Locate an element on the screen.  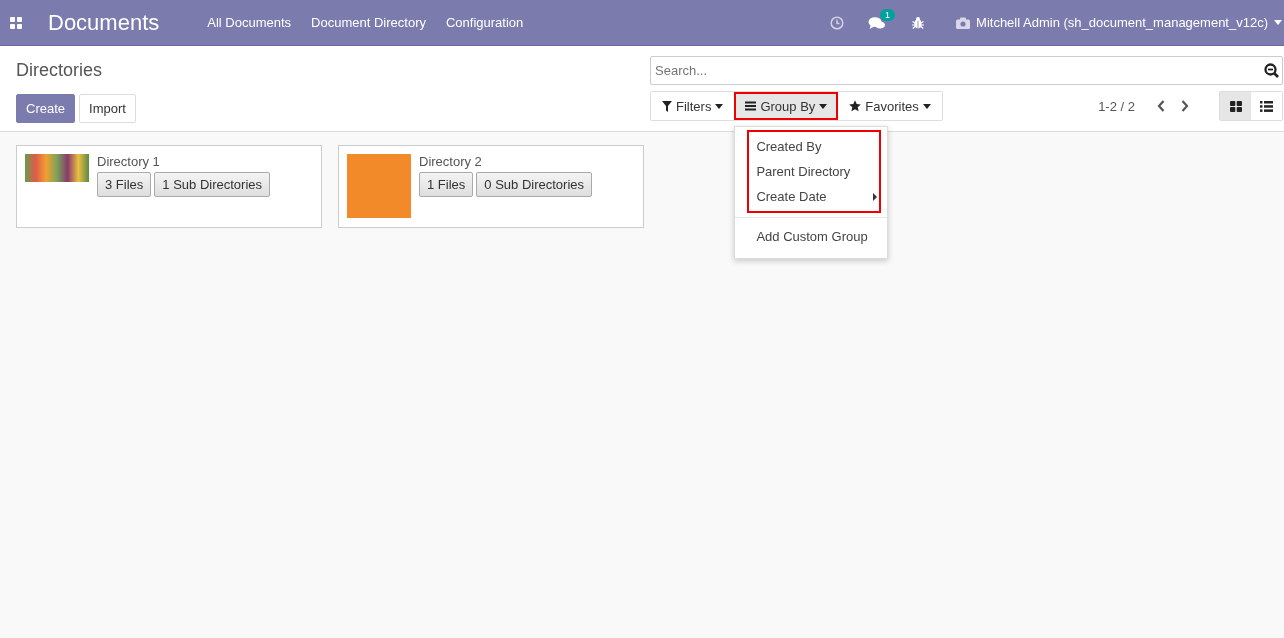
directory-name: Directory 1 is located at coordinates (129, 161).